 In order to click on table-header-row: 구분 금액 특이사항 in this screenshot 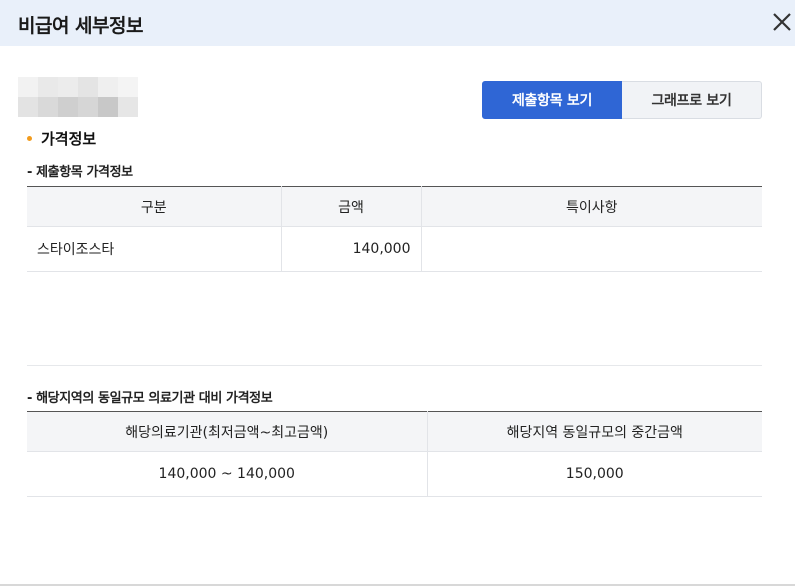, I will do `click(394, 206)`.